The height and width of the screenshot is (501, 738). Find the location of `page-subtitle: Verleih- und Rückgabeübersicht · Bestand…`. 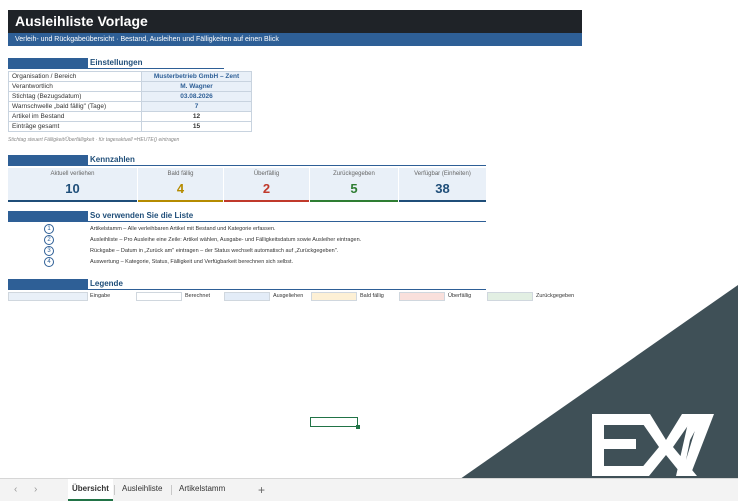

page-subtitle: Verleih- und Rückgabeübersicht · Bestand… is located at coordinates (295, 39).